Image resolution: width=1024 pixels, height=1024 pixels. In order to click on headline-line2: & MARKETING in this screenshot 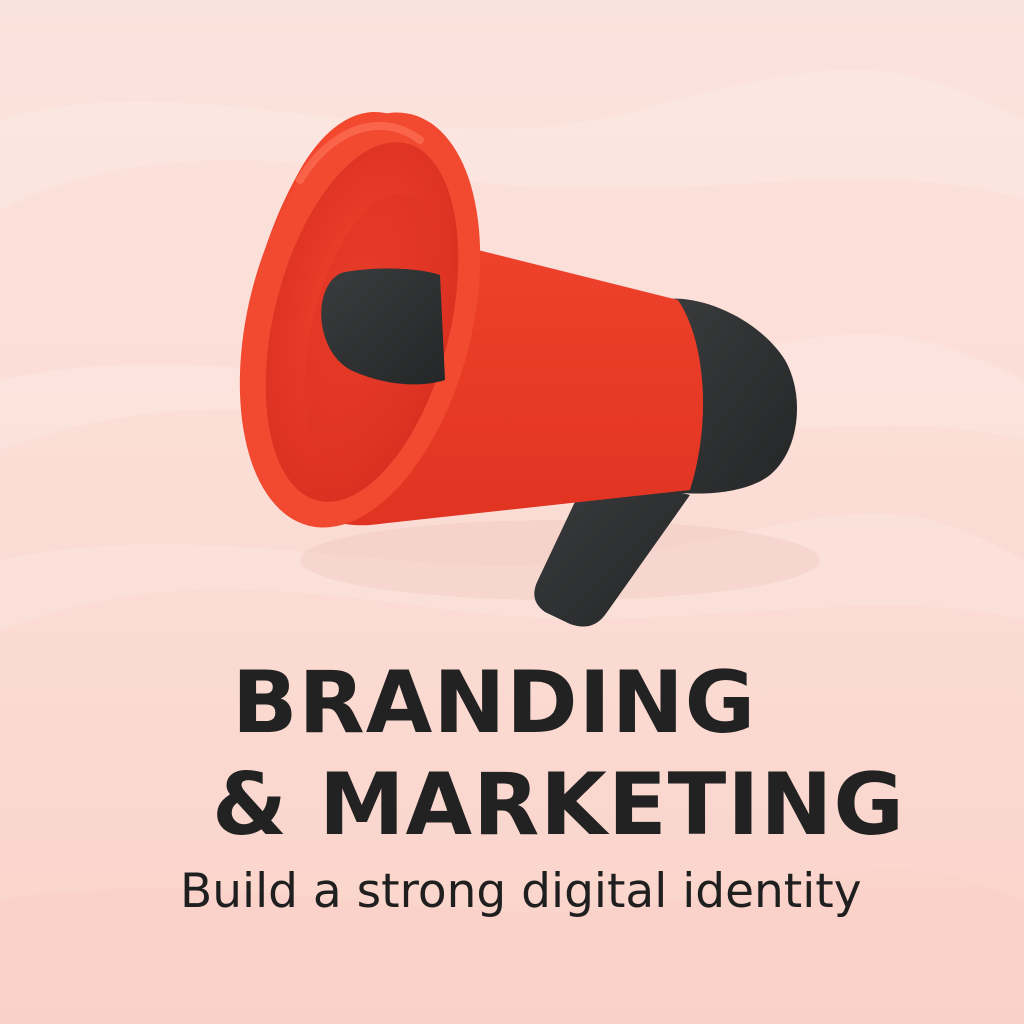, I will do `click(558, 805)`.